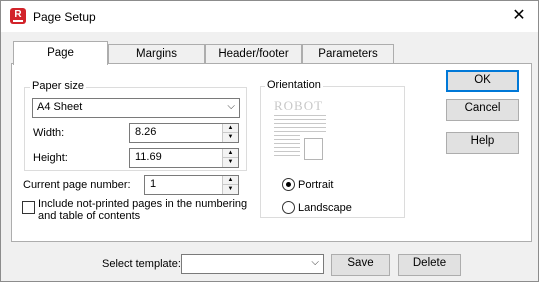  What do you see at coordinates (294, 85) in the screenshot?
I see `orientation-label: Orientation` at bounding box center [294, 85].